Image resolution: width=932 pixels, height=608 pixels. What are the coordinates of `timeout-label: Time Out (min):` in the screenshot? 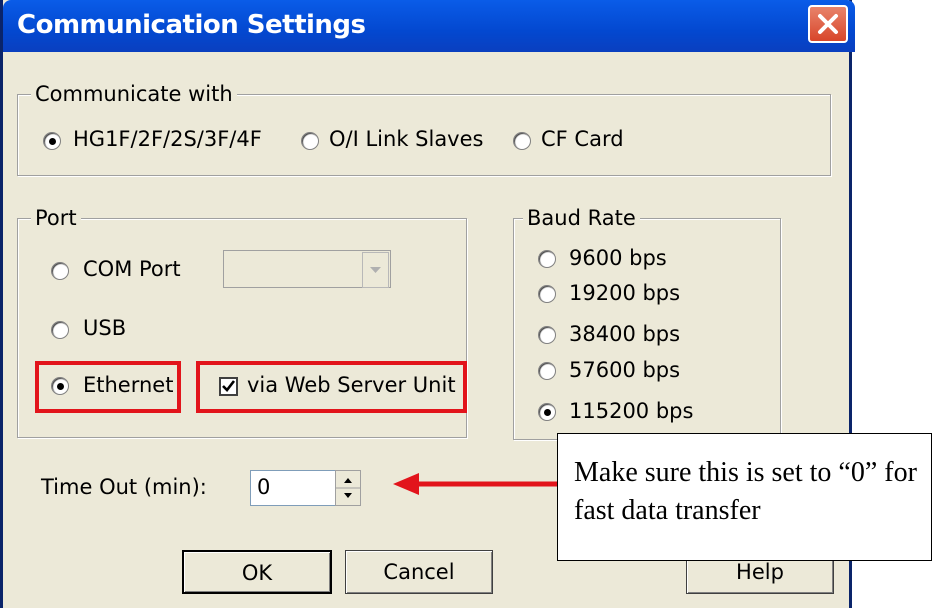 It's located at (124, 487).